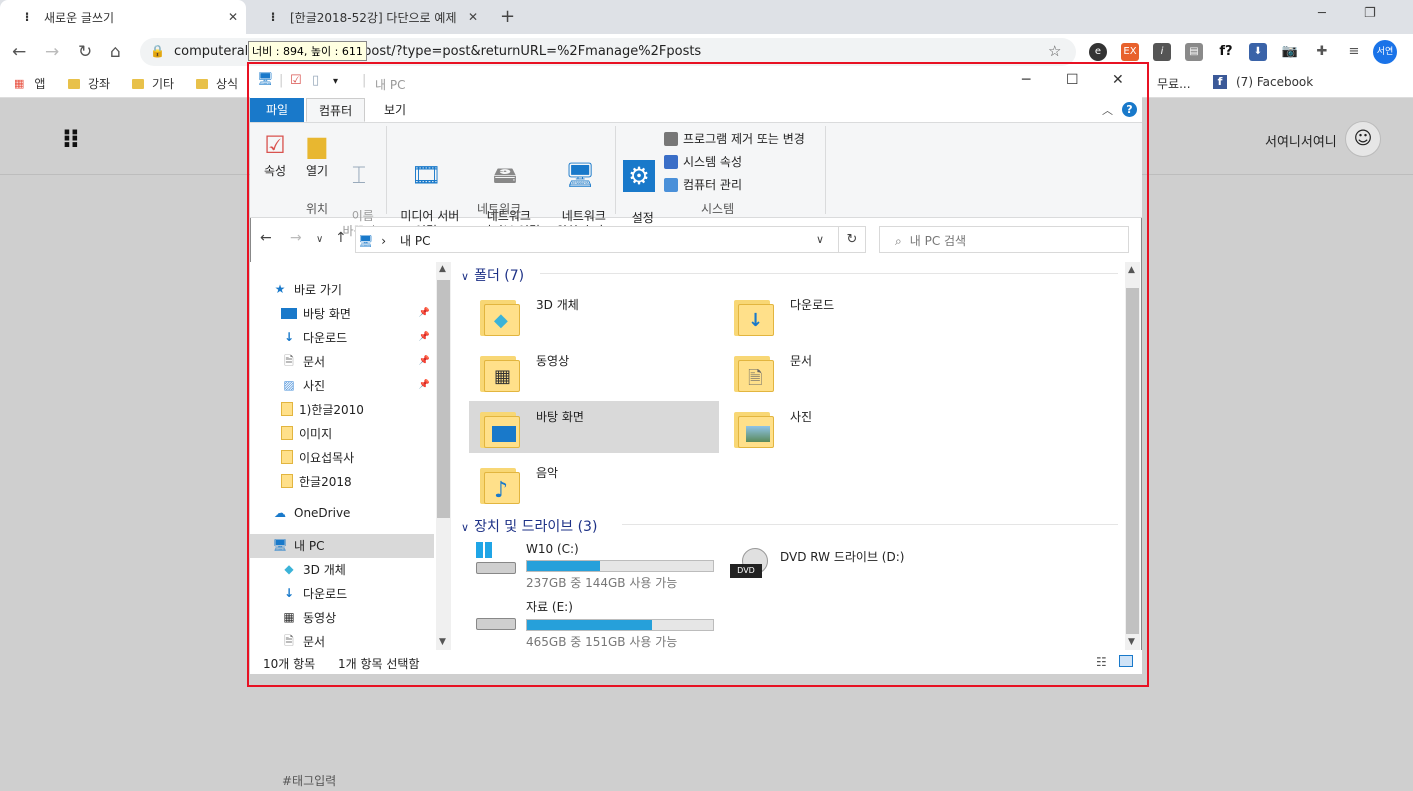 This screenshot has height=791, width=1413. Describe the element at coordinates (519, 485) in the screenshot. I see `folder-item: ♪ 음악` at that location.